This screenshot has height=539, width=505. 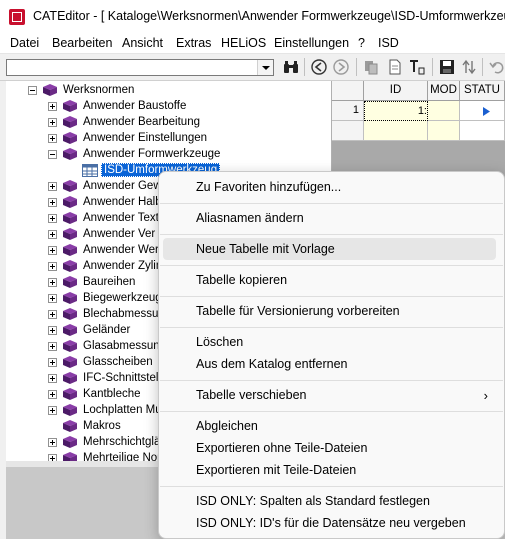 What do you see at coordinates (166, 123) in the screenshot?
I see `tree-item: Anwender Bearbeitung` at bounding box center [166, 123].